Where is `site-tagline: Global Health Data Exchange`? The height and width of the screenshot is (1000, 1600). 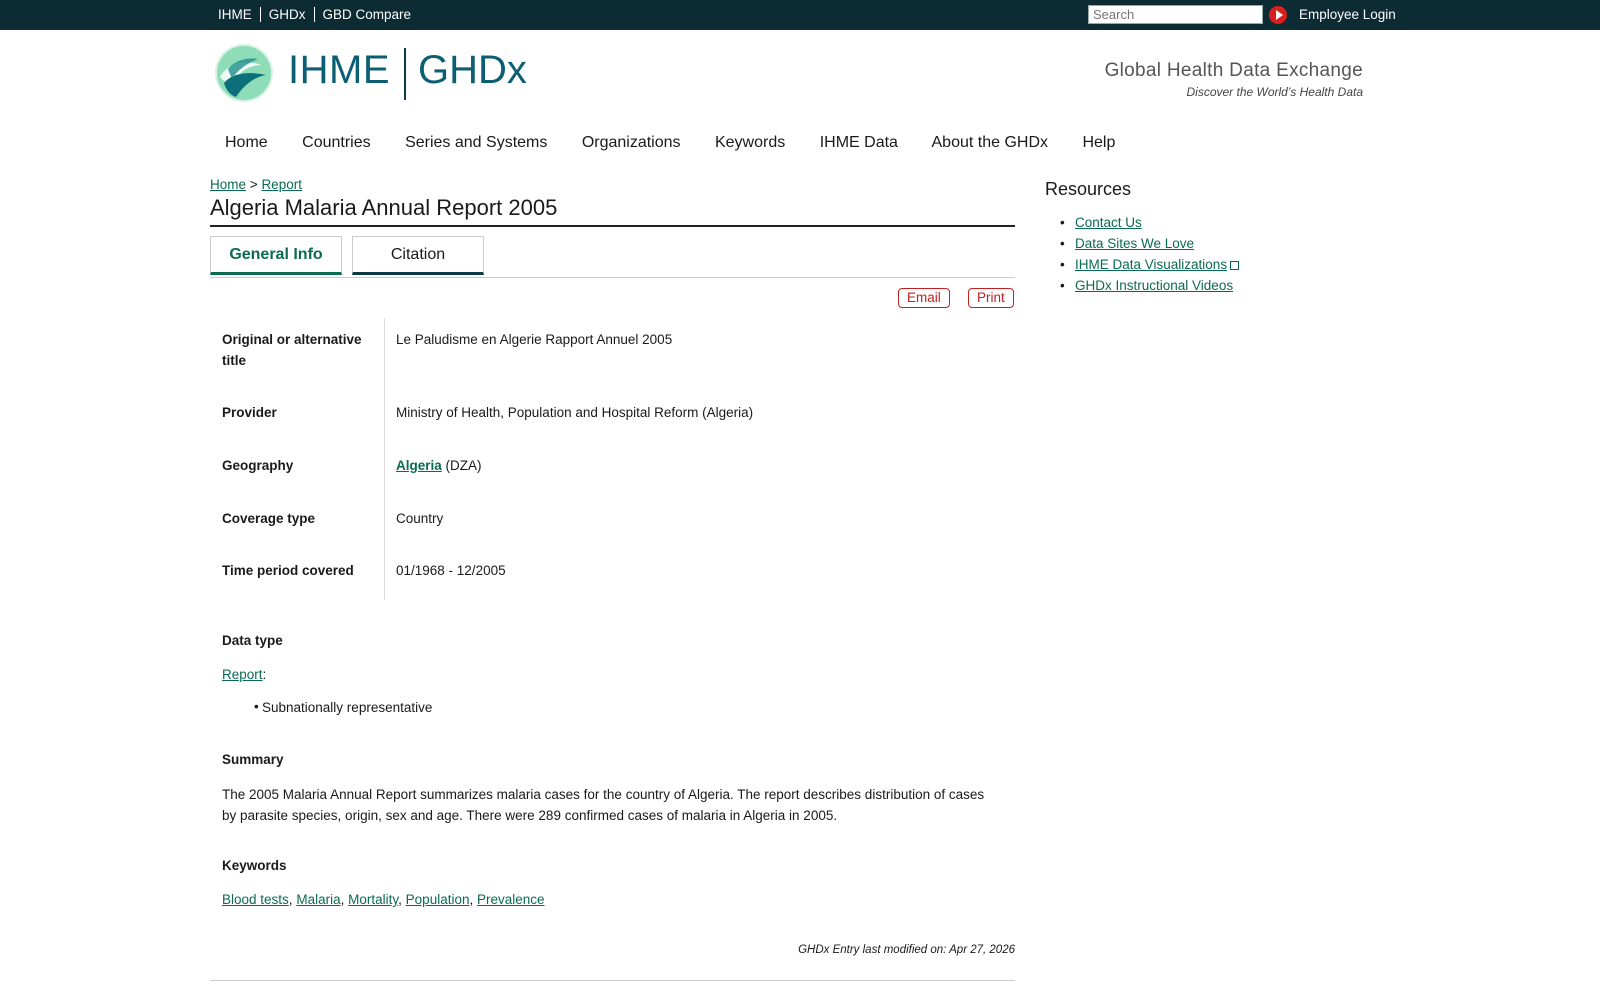 site-tagline: Global Health Data Exchange is located at coordinates (1233, 70).